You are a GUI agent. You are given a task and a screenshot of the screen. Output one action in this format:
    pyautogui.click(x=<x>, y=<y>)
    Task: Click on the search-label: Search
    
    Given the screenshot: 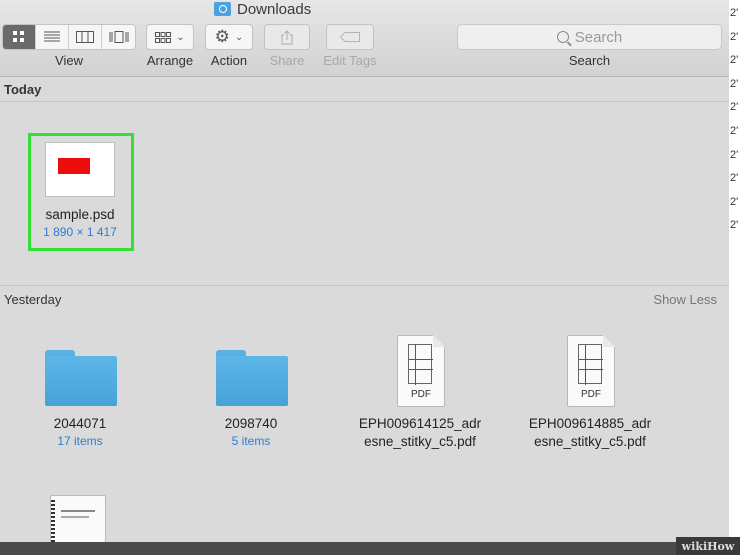 What is the action you would take?
    pyautogui.click(x=589, y=60)
    